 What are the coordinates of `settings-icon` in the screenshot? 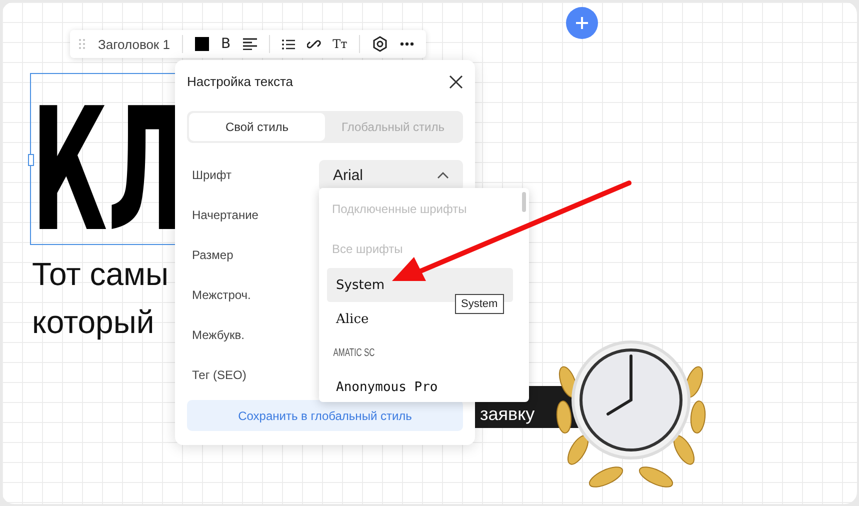 It's located at (380, 44).